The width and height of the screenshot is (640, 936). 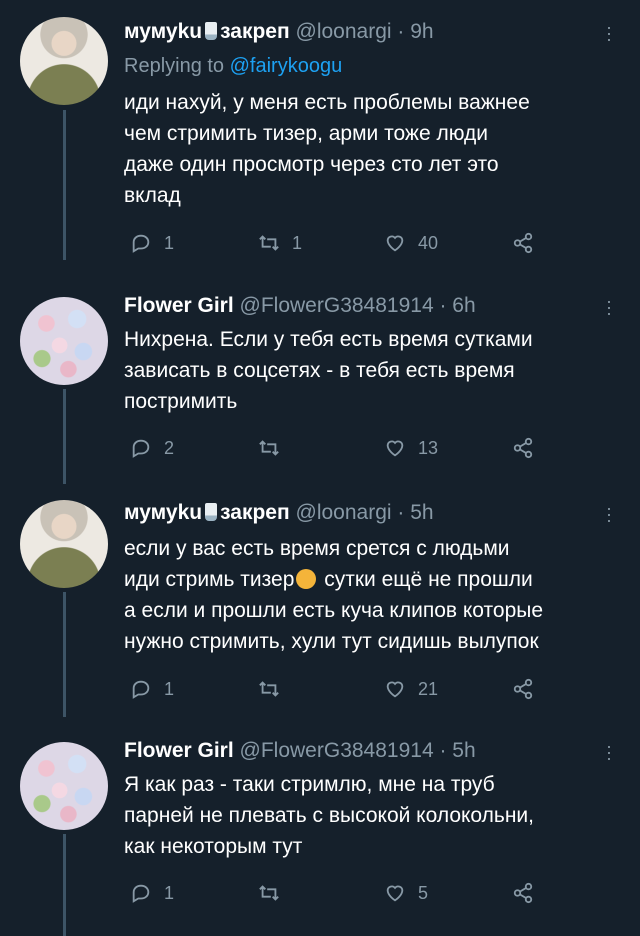 What do you see at coordinates (340, 451) in the screenshot?
I see `tweet-actions: 2 13` at bounding box center [340, 451].